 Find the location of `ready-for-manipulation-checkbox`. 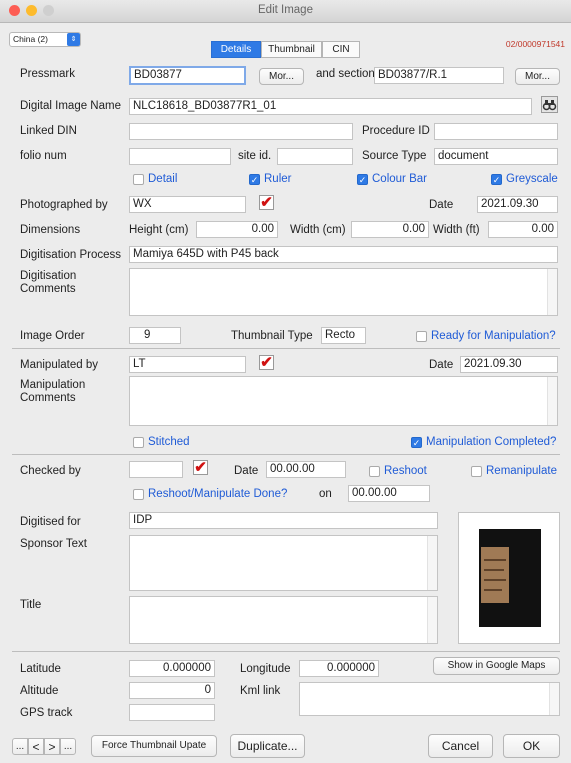

ready-for-manipulation-checkbox is located at coordinates (421, 336).